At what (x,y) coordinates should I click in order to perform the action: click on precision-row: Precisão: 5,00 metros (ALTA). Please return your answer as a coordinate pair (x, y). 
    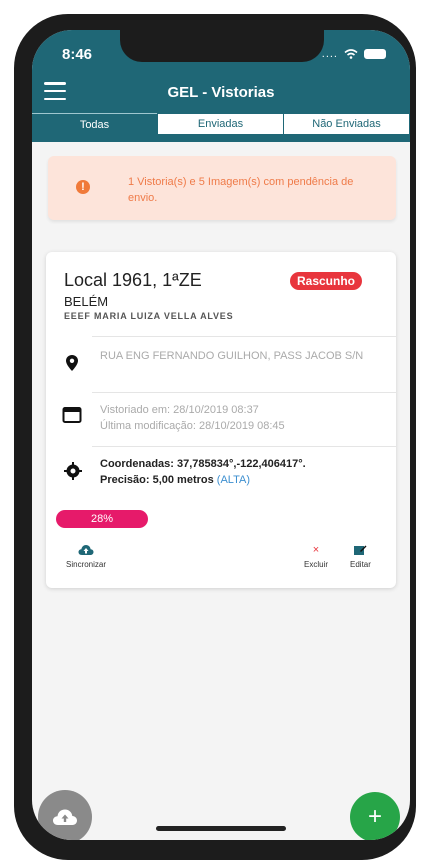
    Looking at the image, I should click on (175, 480).